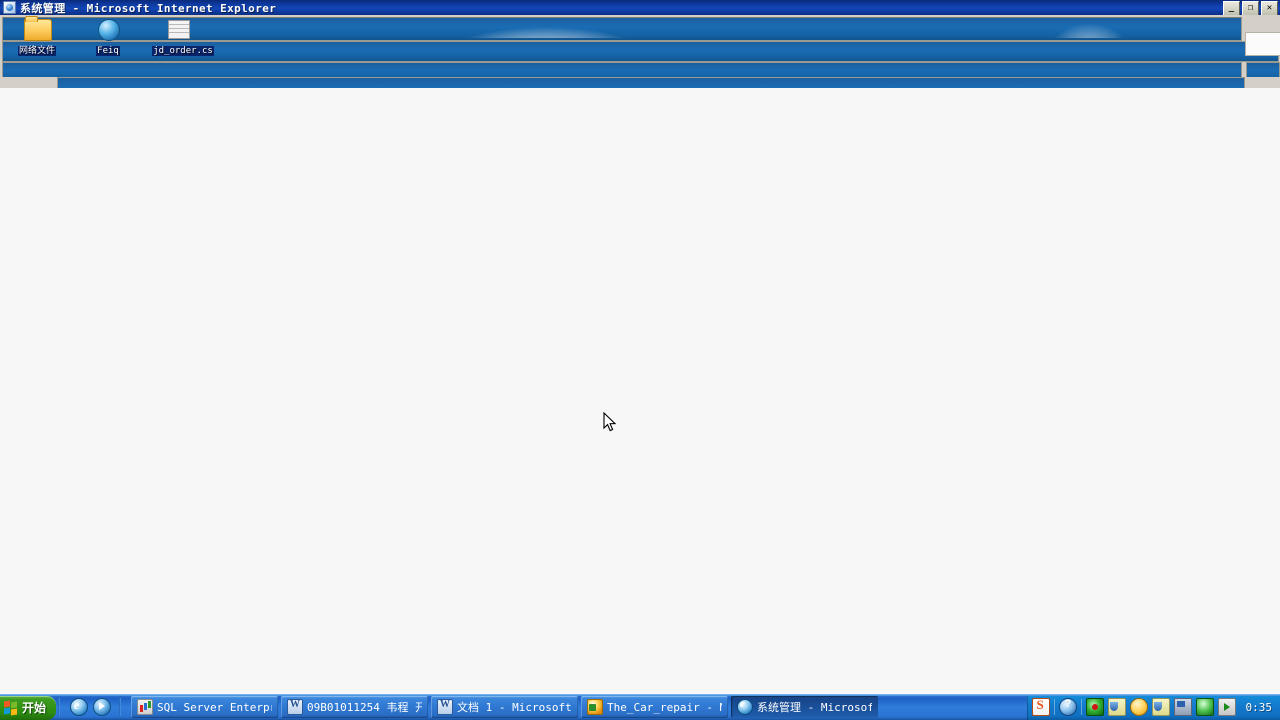  What do you see at coordinates (651, 82) in the screenshot?
I see `artifact-band-lower` at bounding box center [651, 82].